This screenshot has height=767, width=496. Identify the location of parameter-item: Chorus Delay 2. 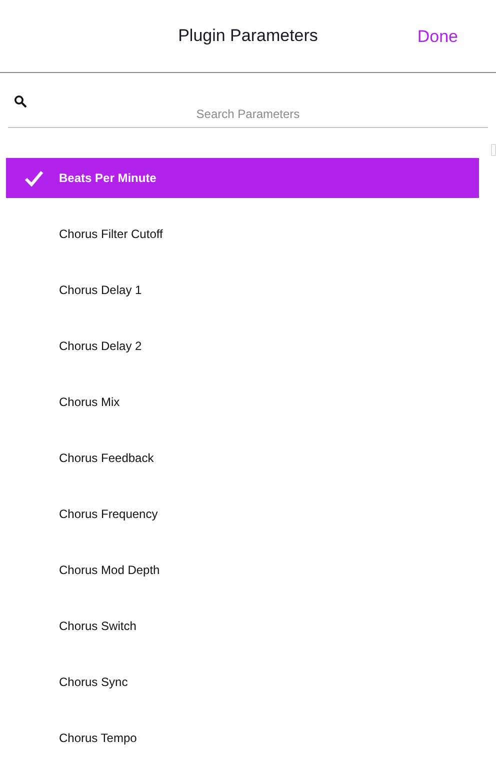
(242, 346).